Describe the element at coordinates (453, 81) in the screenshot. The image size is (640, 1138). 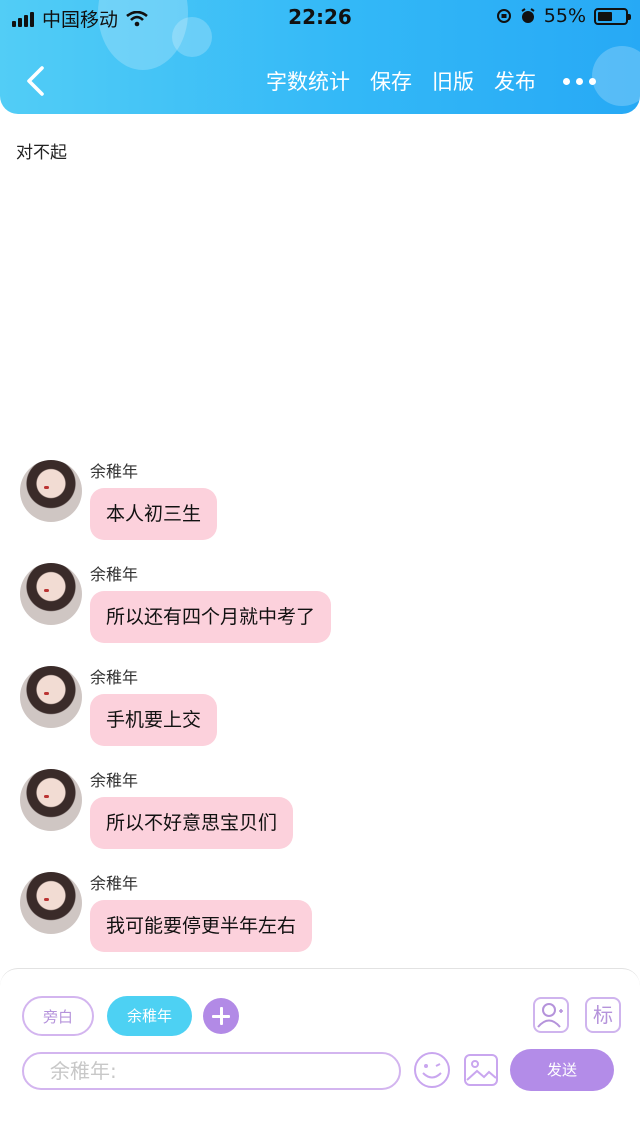
I see `old-version-button: 旧版` at that location.